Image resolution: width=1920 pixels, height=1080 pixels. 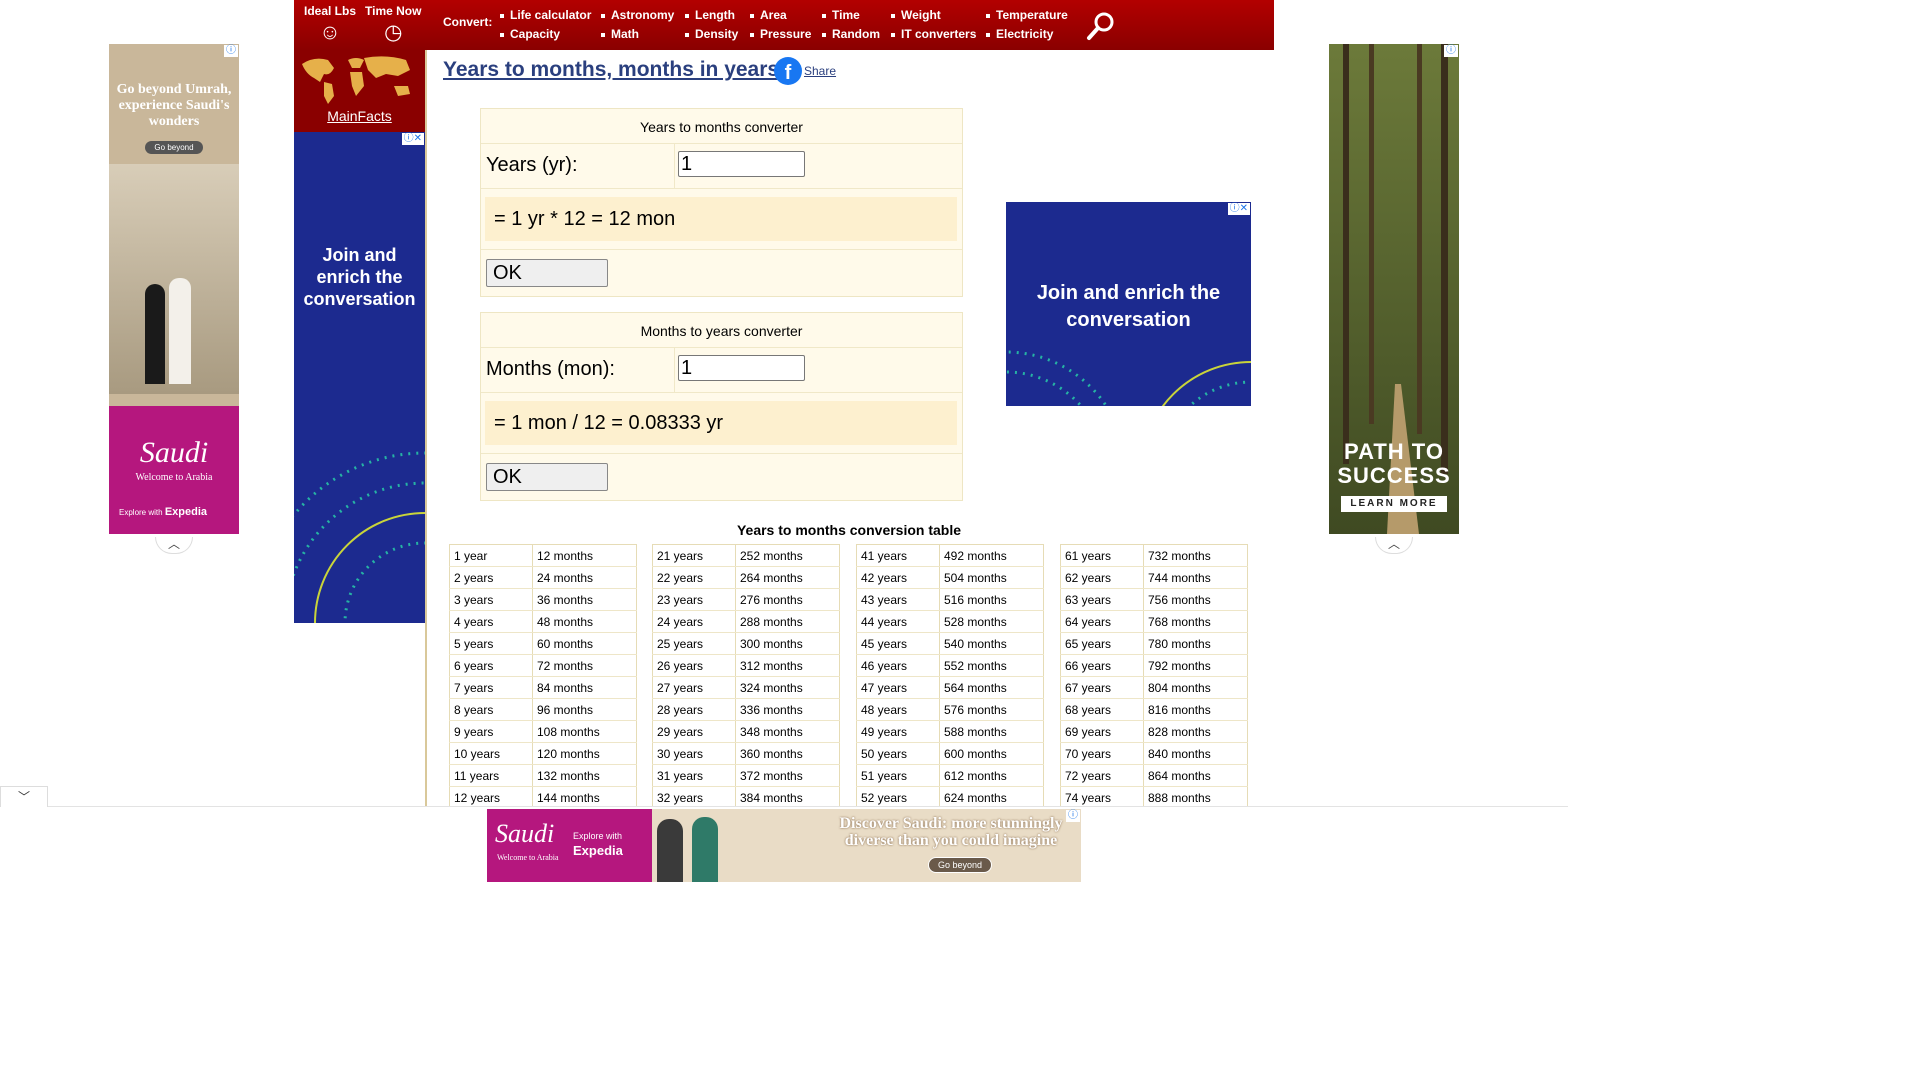 I want to click on table-row: 9 years 108 months, so click(x=543, y=731).